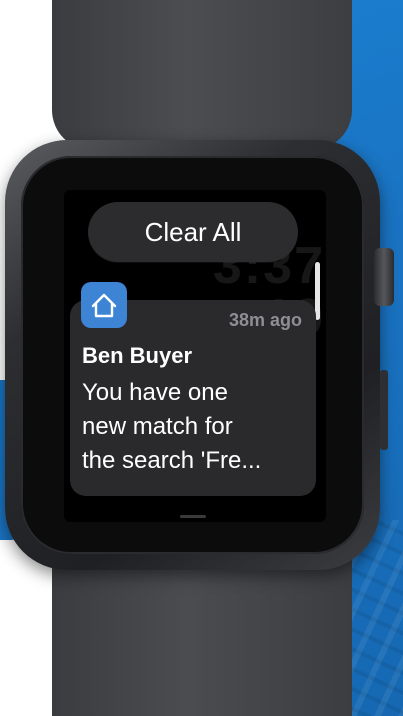 Image resolution: width=403 pixels, height=716 pixels. What do you see at coordinates (155, 392) in the screenshot?
I see `message-line: You have one` at bounding box center [155, 392].